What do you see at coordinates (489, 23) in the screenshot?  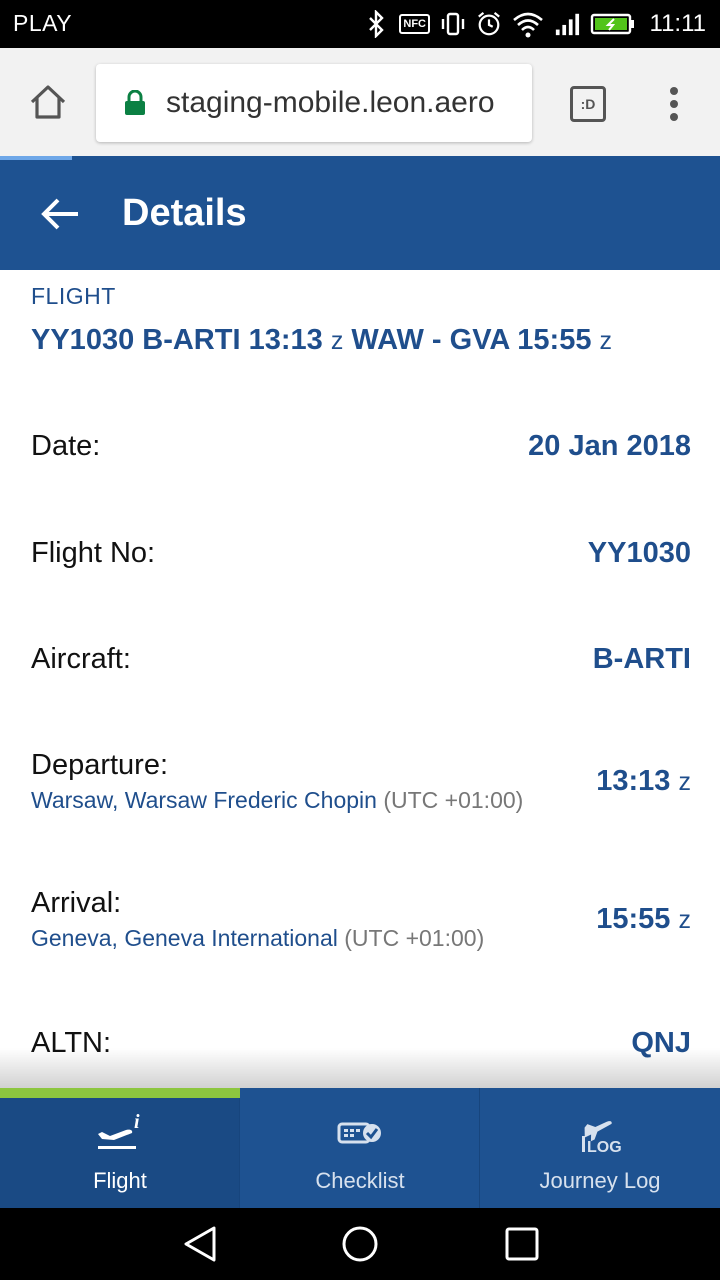 I see `alarm-icon` at bounding box center [489, 23].